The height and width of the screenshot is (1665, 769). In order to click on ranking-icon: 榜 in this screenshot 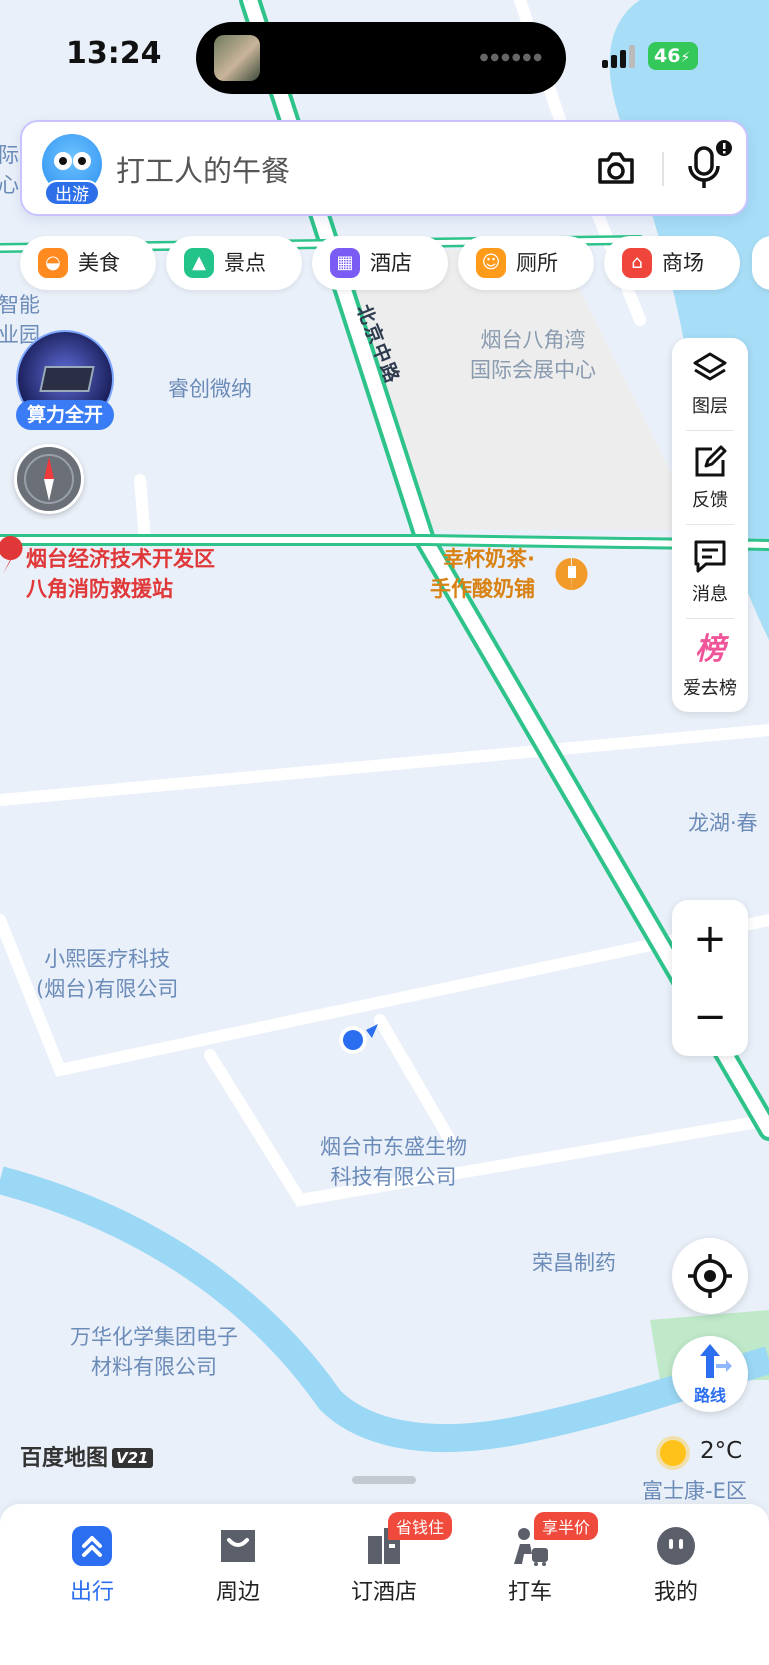, I will do `click(710, 649)`.